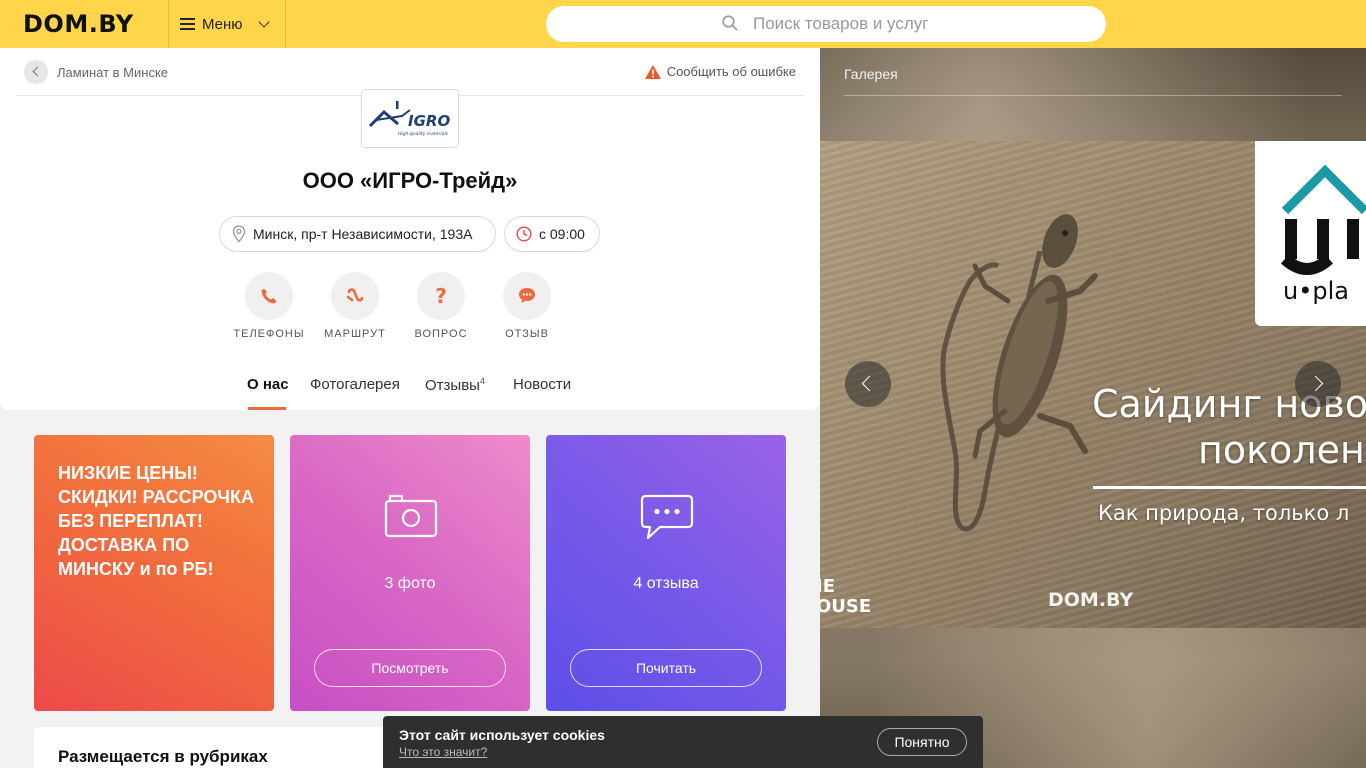 Image resolution: width=1366 pixels, height=768 pixels. What do you see at coordinates (443, 752) in the screenshot?
I see `cookie-info-link: Что это значит?` at bounding box center [443, 752].